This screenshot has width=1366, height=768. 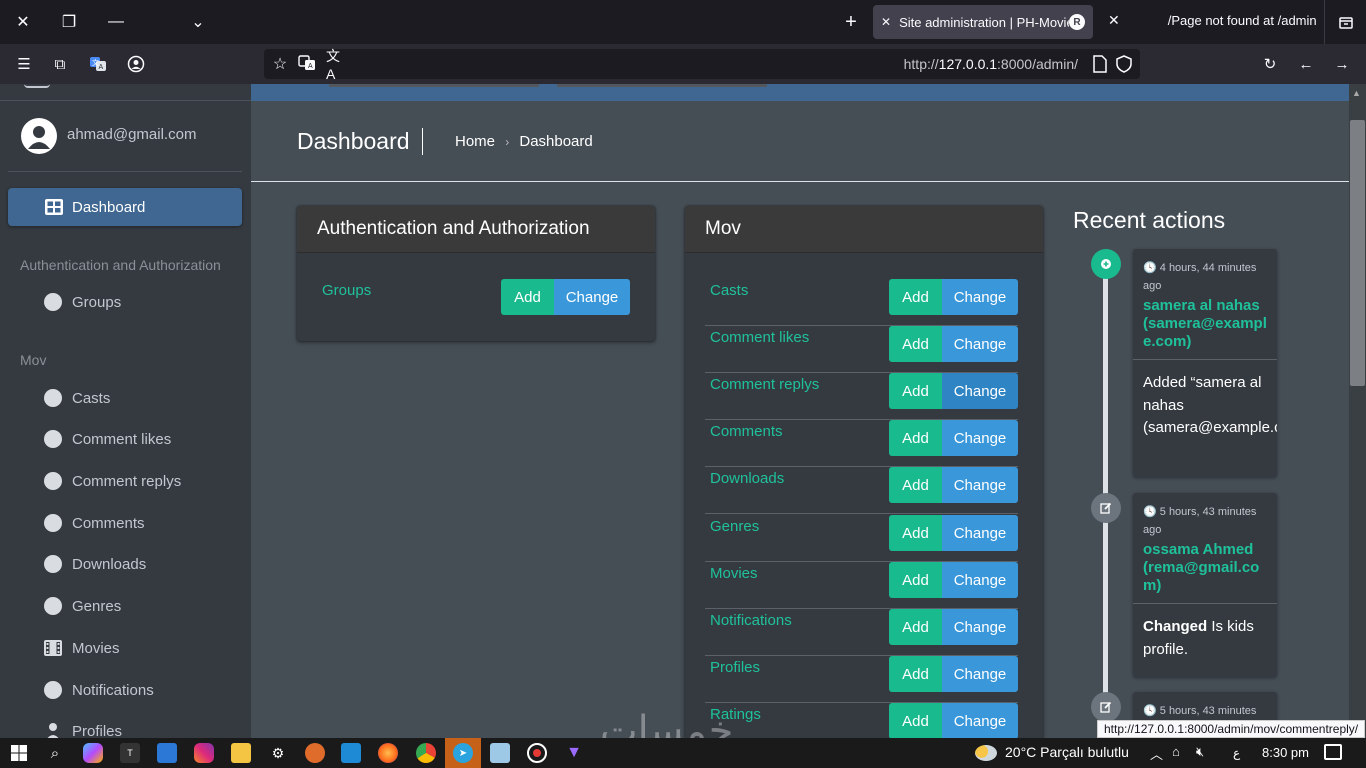 I want to click on user-email: ahmad@gmail.com, so click(x=131, y=134).